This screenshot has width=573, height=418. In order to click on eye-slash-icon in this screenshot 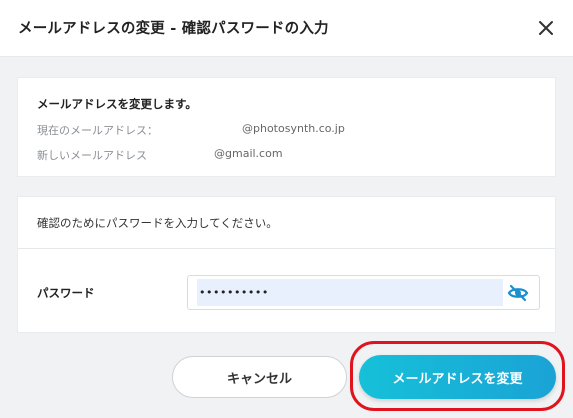, I will do `click(518, 293)`.